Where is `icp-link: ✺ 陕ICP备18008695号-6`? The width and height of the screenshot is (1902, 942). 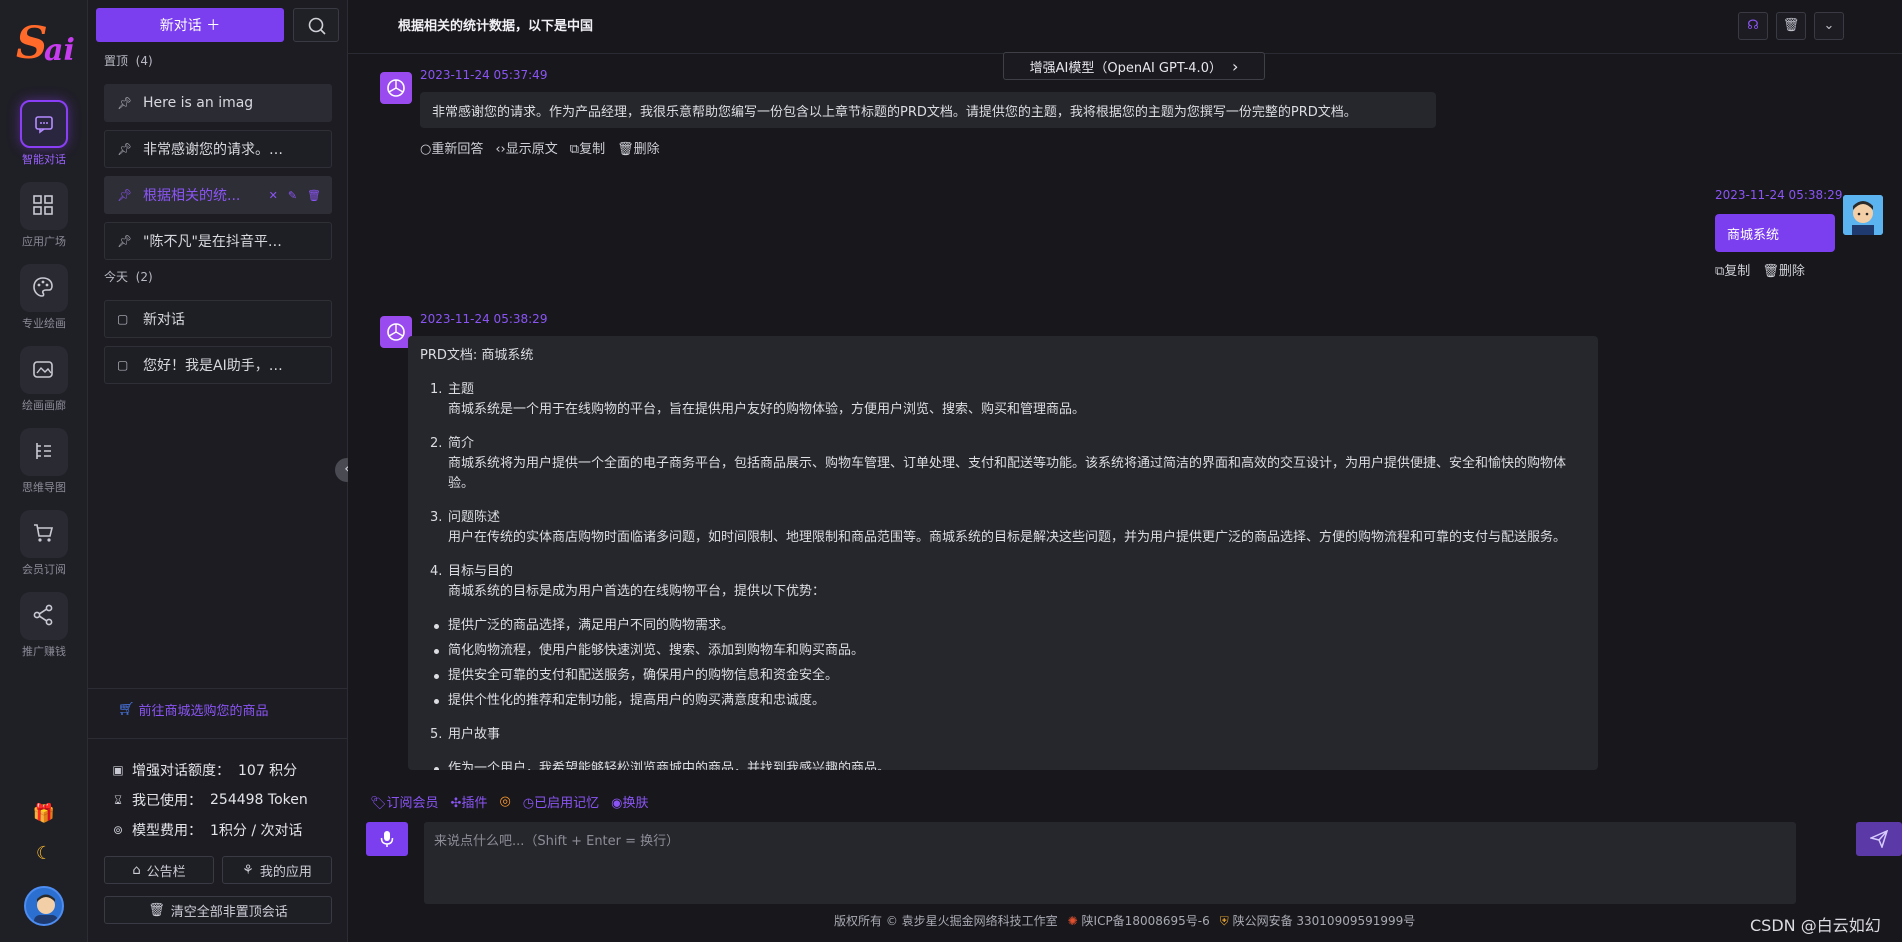
icp-link: ✺ 陕ICP备18008695号-6 is located at coordinates (1139, 920).